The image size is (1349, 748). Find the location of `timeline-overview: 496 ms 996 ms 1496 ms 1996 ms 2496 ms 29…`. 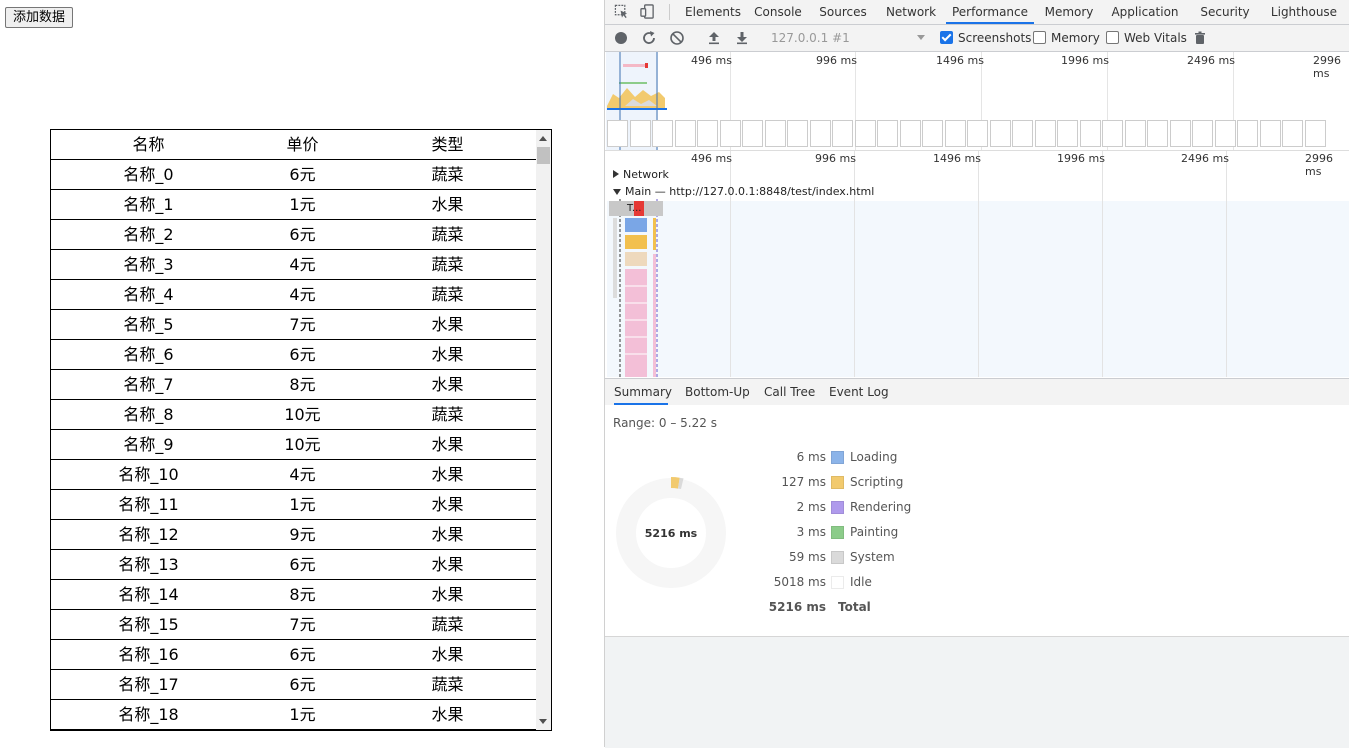

timeline-overview: 496 ms 996 ms 1496 ms 1996 ms 2496 ms 29… is located at coordinates (977, 101).